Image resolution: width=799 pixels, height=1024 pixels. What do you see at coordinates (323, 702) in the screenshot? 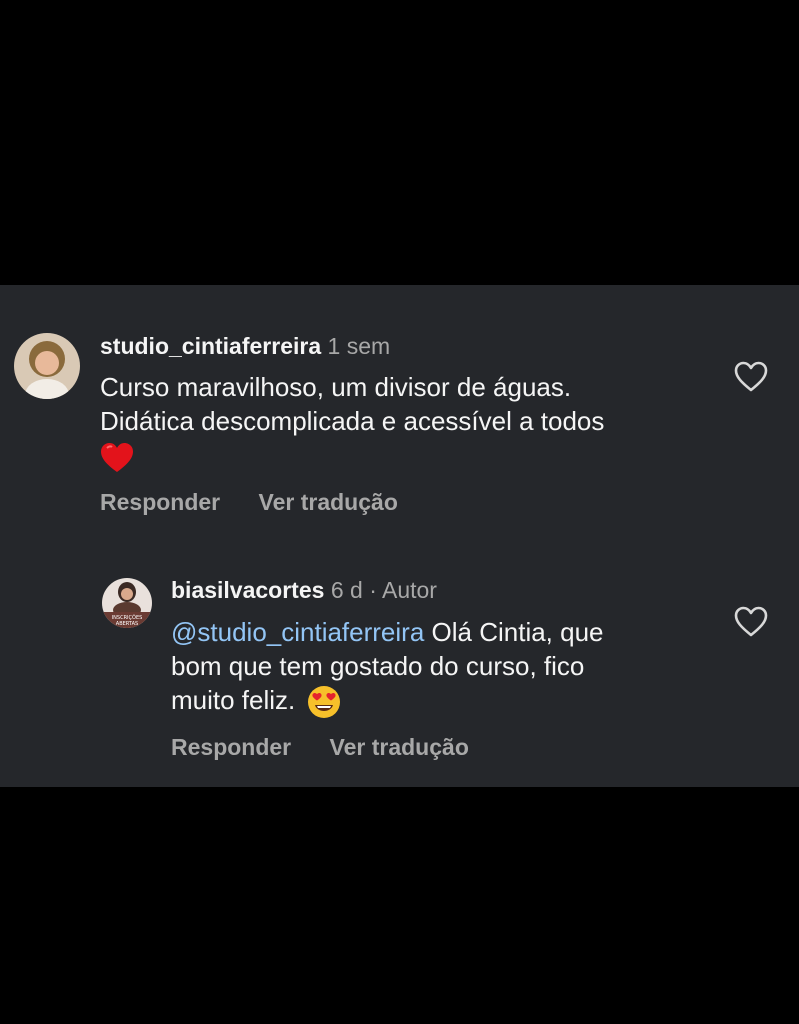
I see `heart-eyes-emoji` at bounding box center [323, 702].